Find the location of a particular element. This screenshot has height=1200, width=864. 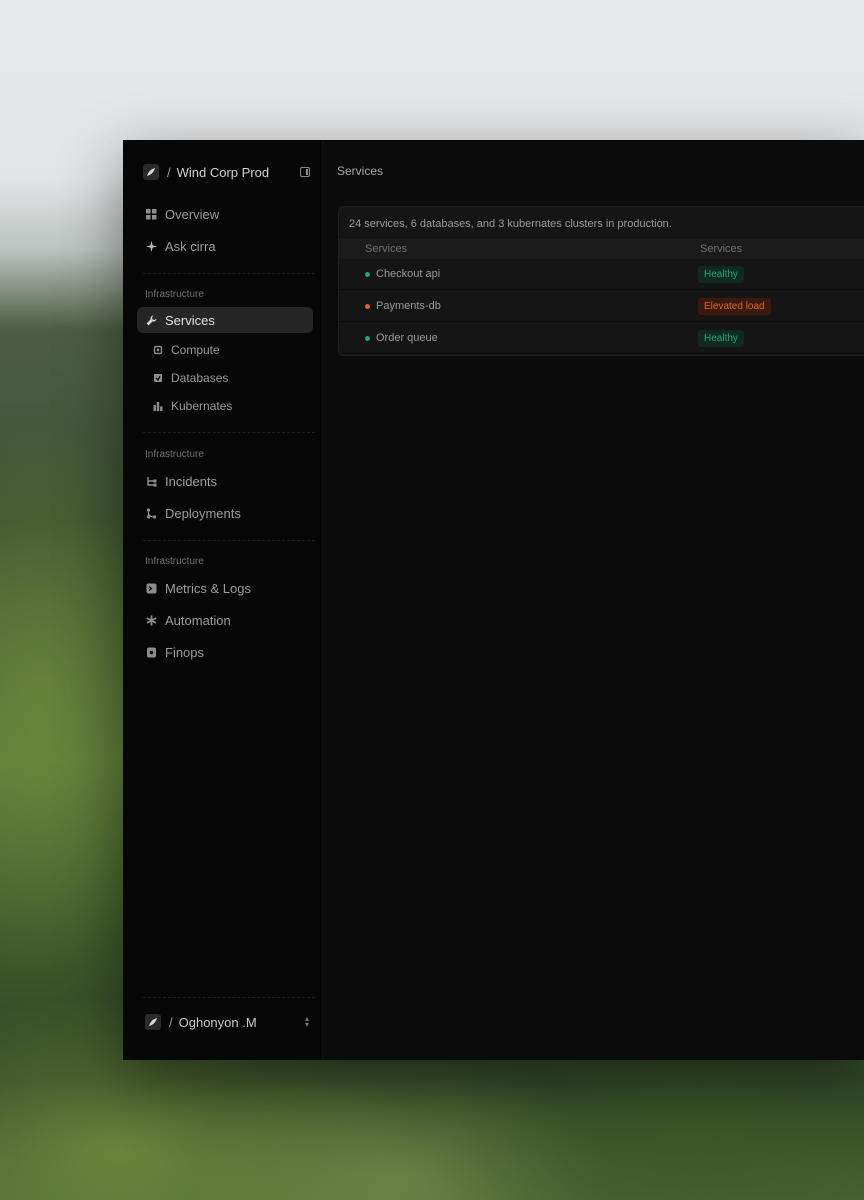

sidebar-item-metrics-logs: Metrics & Logs is located at coordinates (225, 588).